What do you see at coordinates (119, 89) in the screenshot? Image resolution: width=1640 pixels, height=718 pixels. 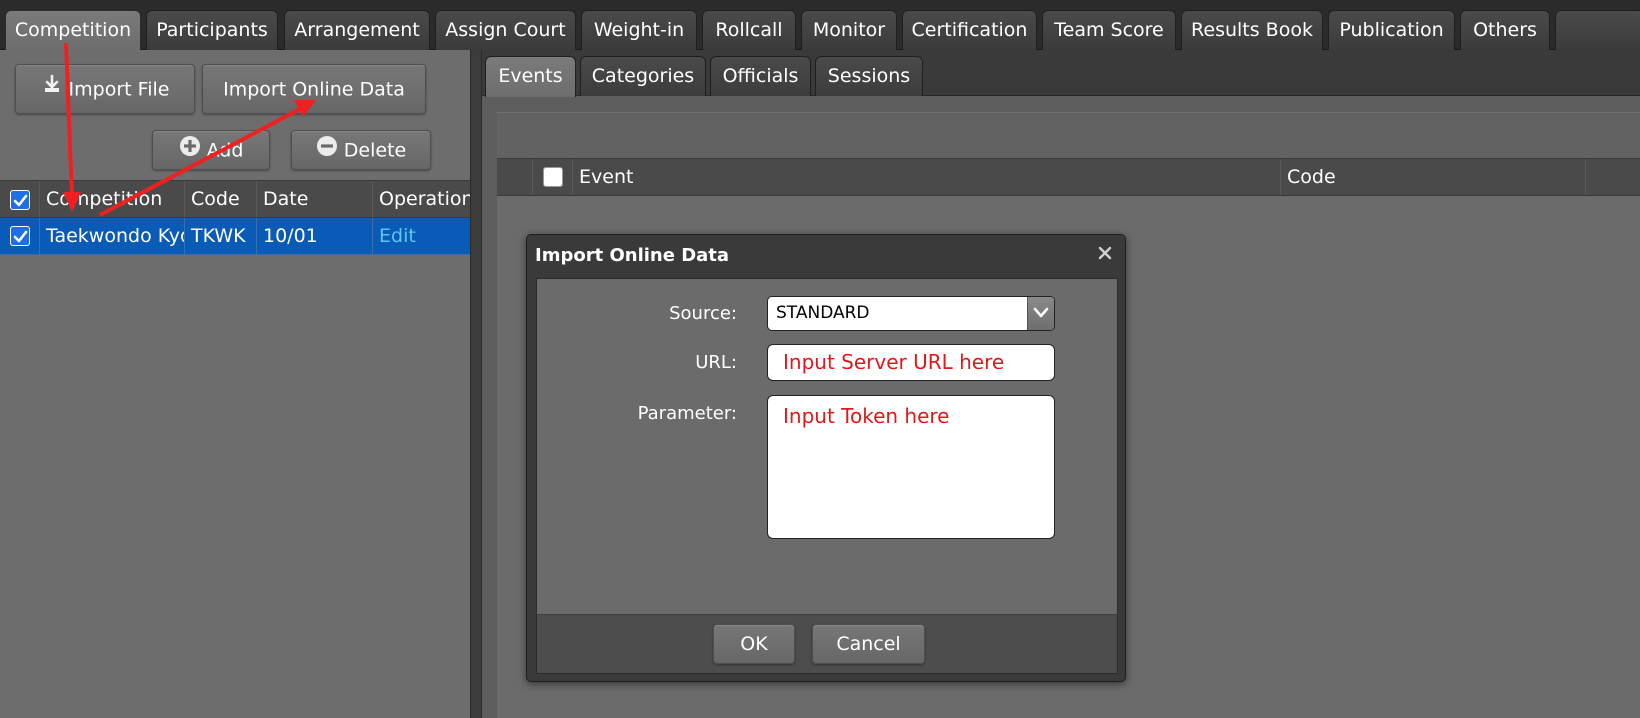 I see `import-file-label: Import File` at bounding box center [119, 89].